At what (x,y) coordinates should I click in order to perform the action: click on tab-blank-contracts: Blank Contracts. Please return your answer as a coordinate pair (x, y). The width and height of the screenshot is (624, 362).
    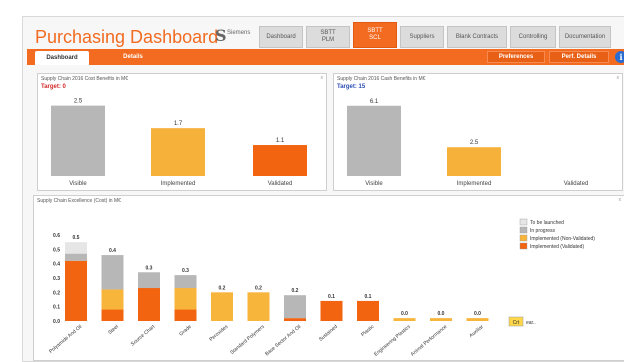
    Looking at the image, I should click on (477, 37).